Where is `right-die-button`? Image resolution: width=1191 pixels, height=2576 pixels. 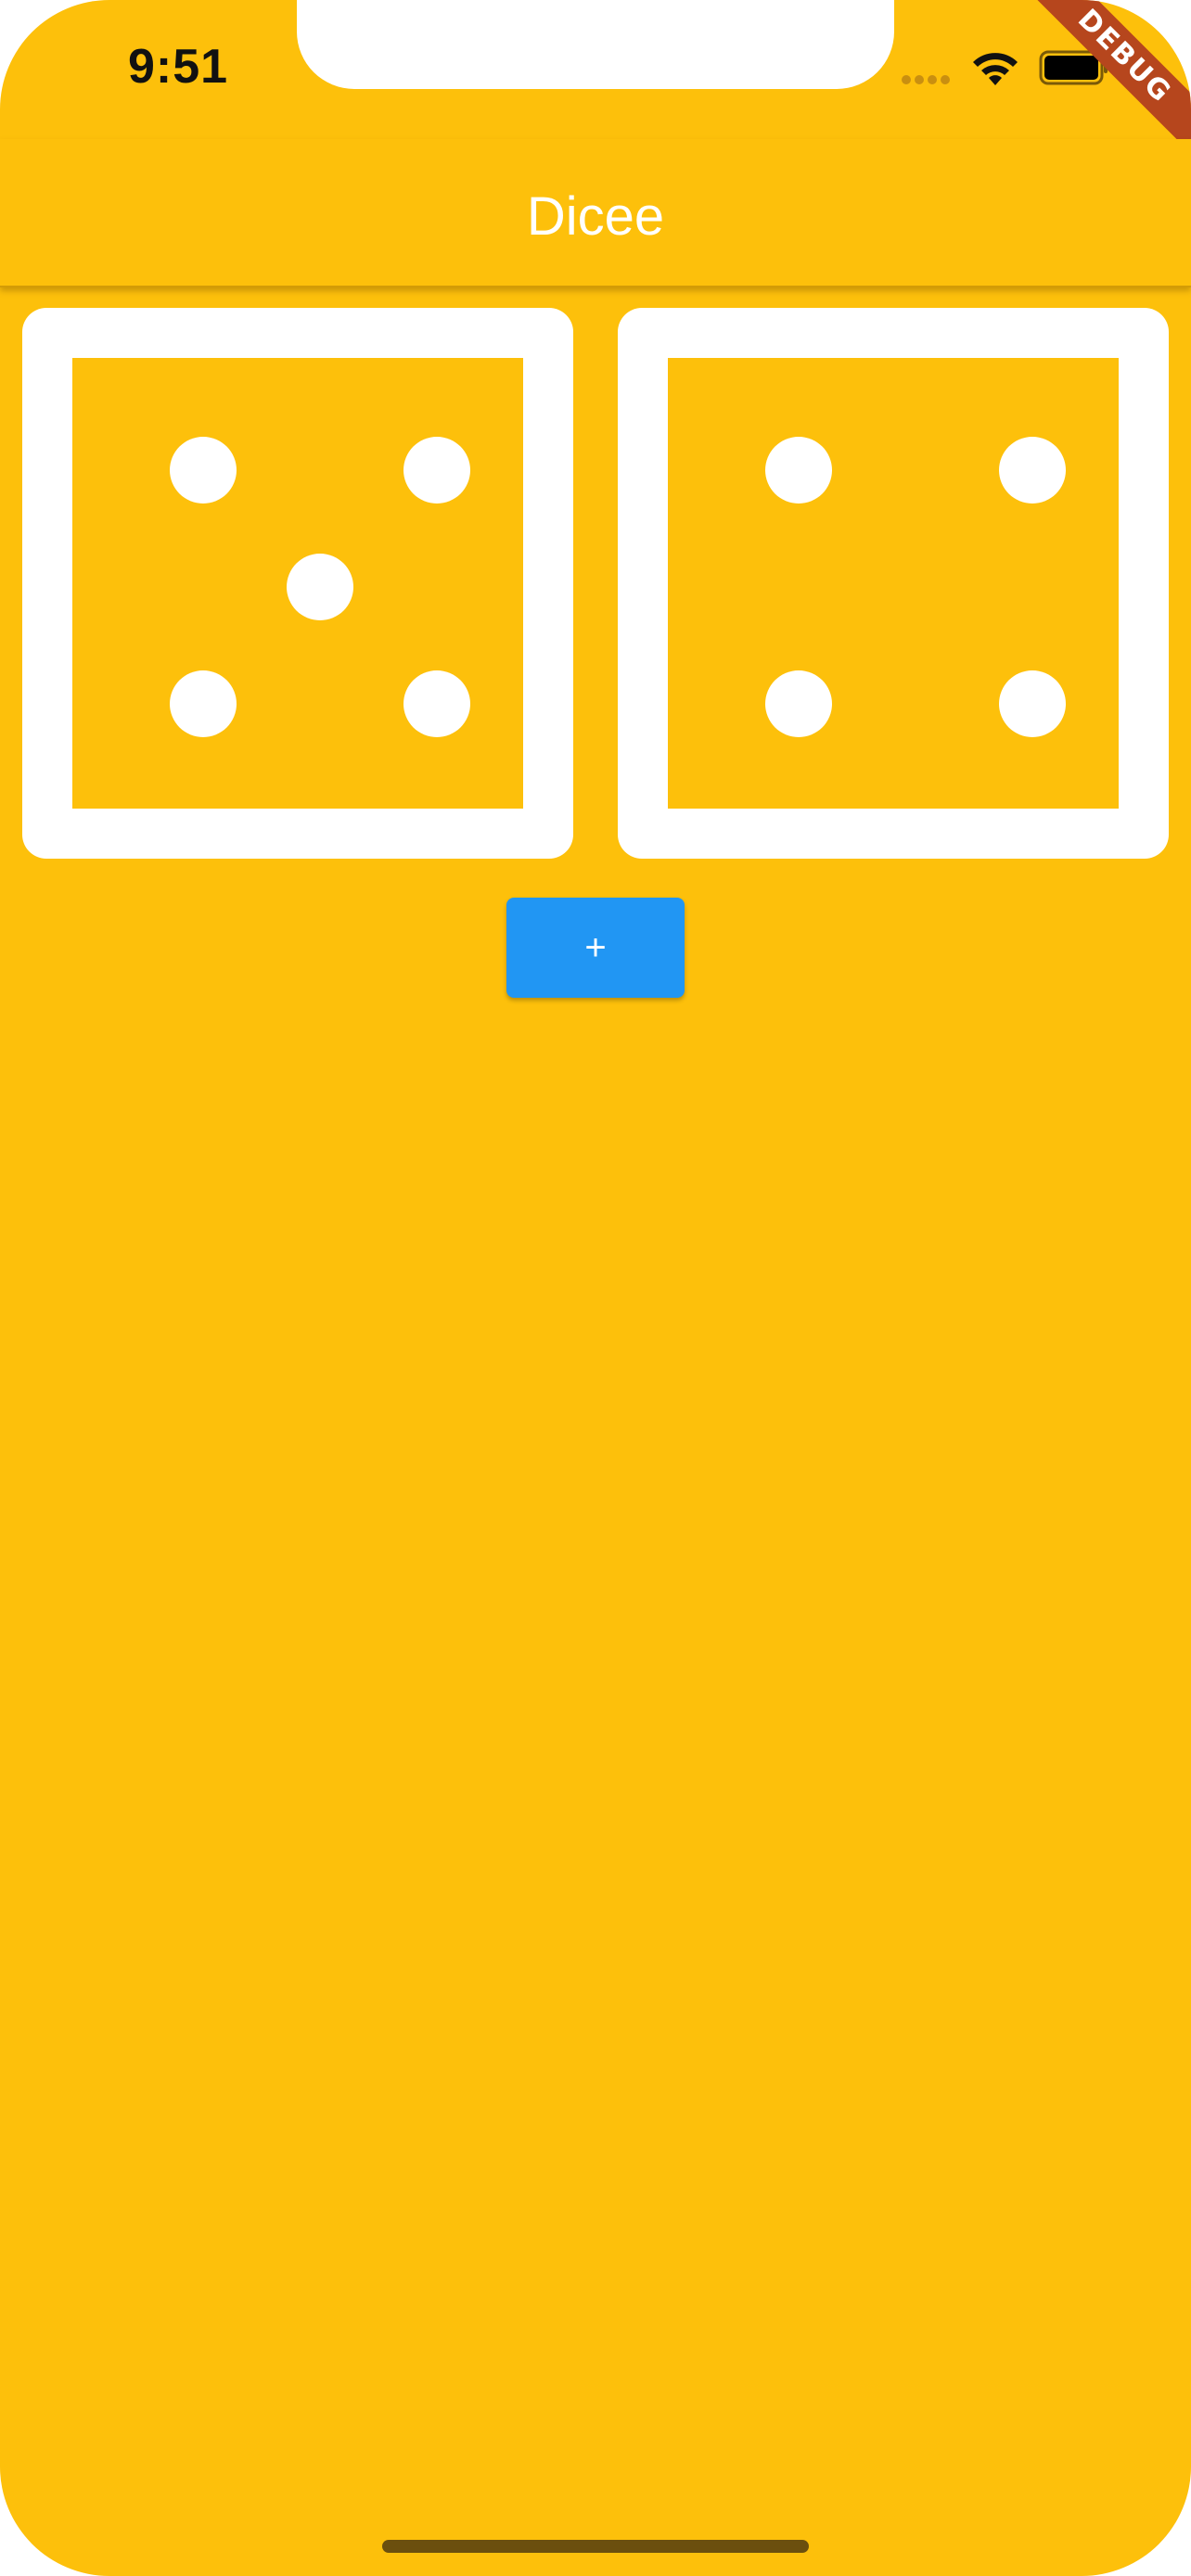
right-die-button is located at coordinates (894, 583).